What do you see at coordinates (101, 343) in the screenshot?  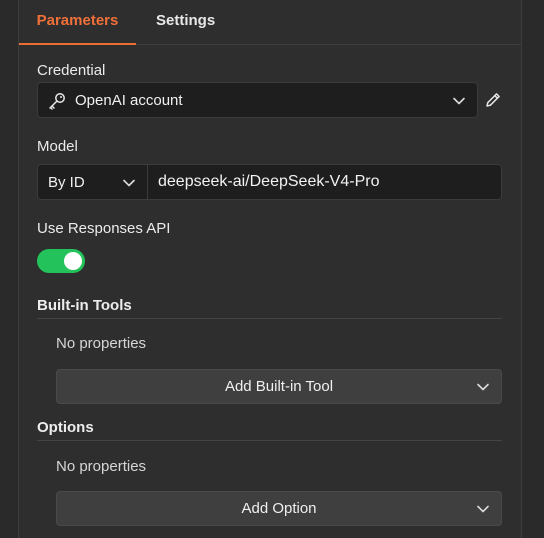 I see `builtin-tools-empty-text: No properties` at bounding box center [101, 343].